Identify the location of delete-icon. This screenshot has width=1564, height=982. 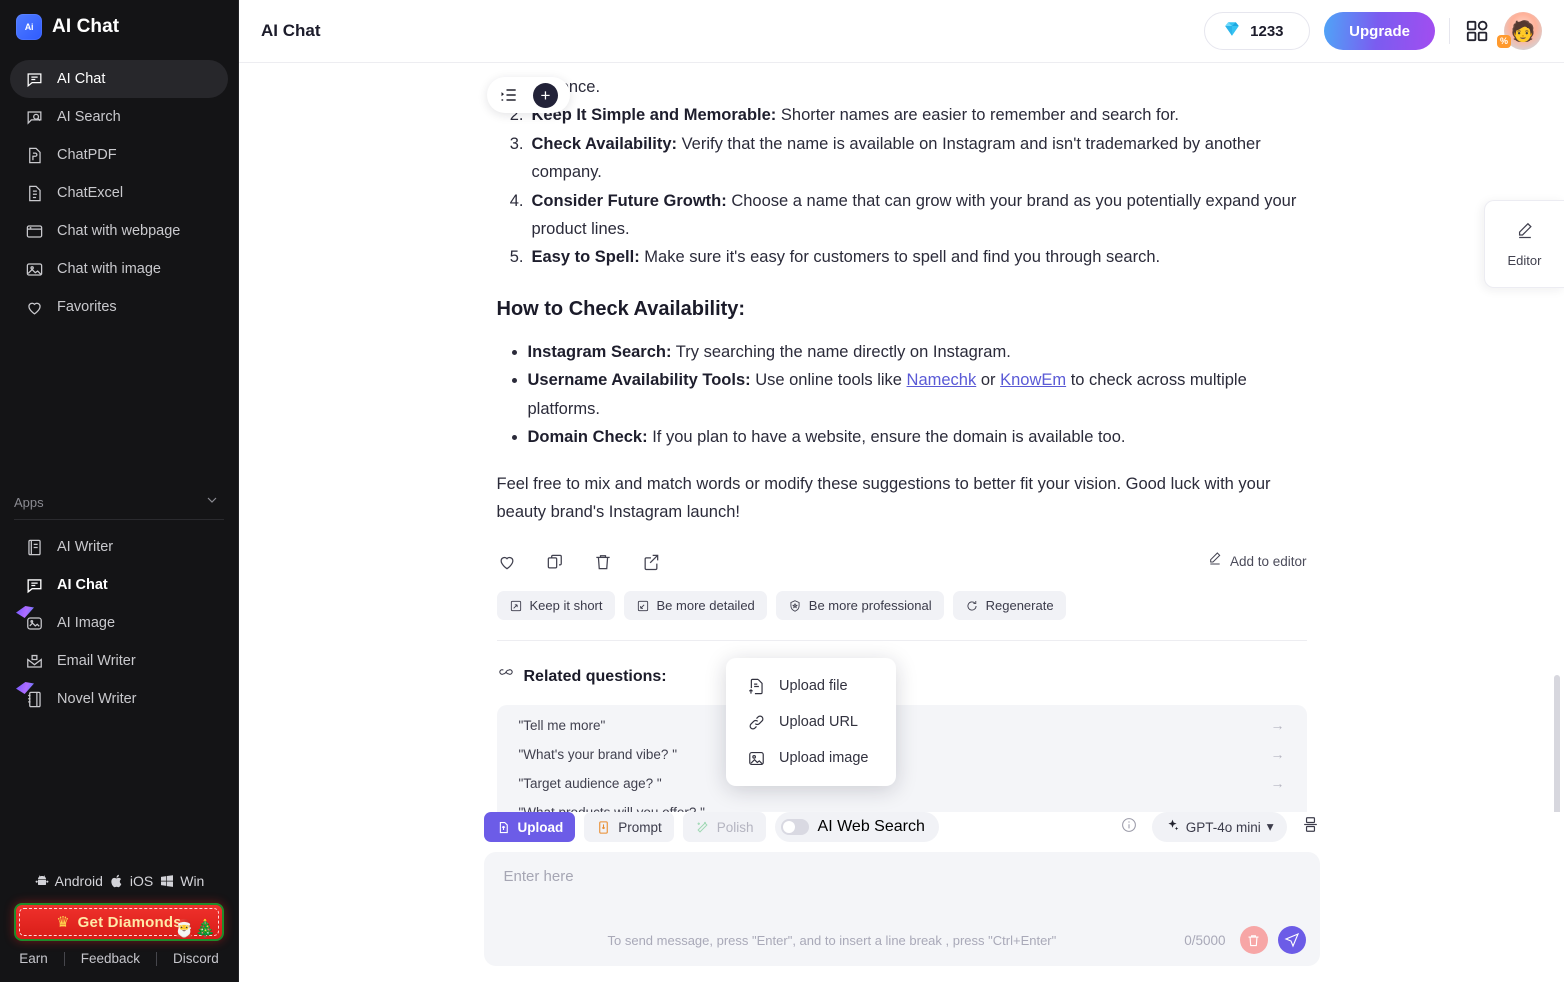
(603, 562).